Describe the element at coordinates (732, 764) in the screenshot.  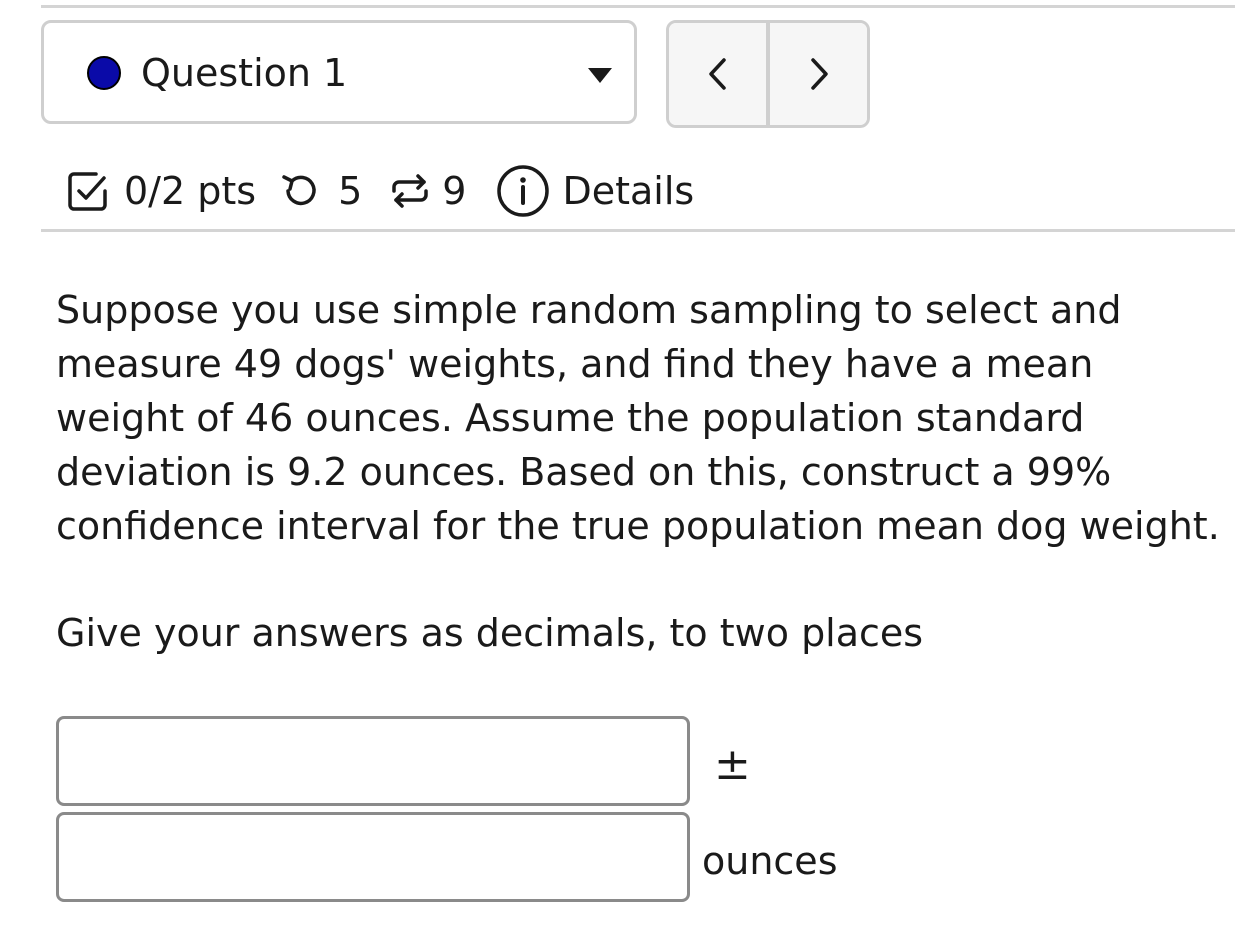
I see `plus-minus-symbol: ±` at that location.